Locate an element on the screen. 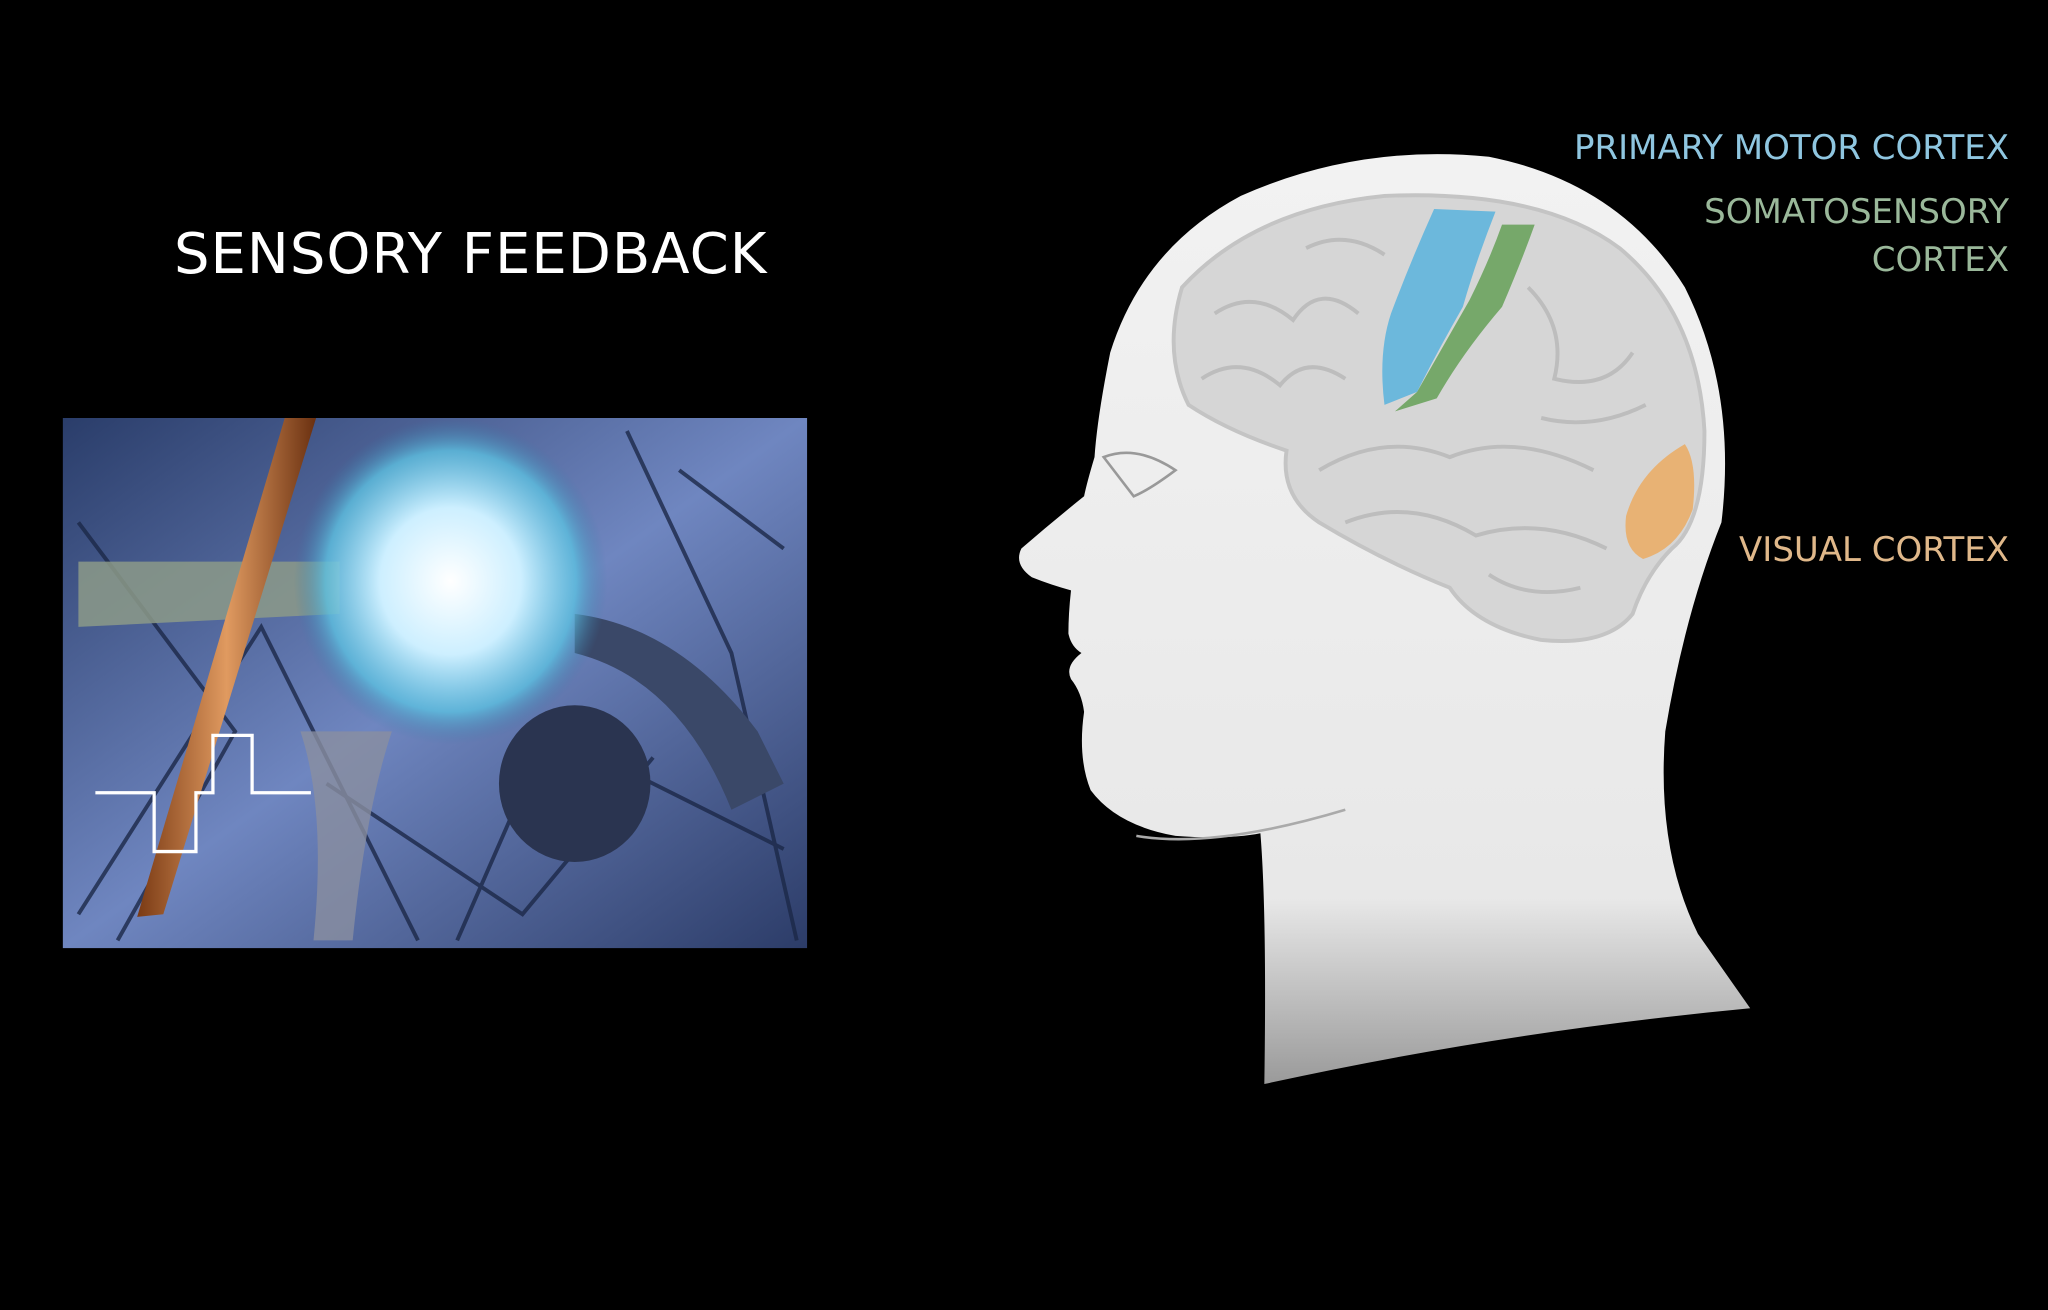 This screenshot has height=1310, width=2048. slide-title: SENSORY FEEDBACK is located at coordinates (471, 254).